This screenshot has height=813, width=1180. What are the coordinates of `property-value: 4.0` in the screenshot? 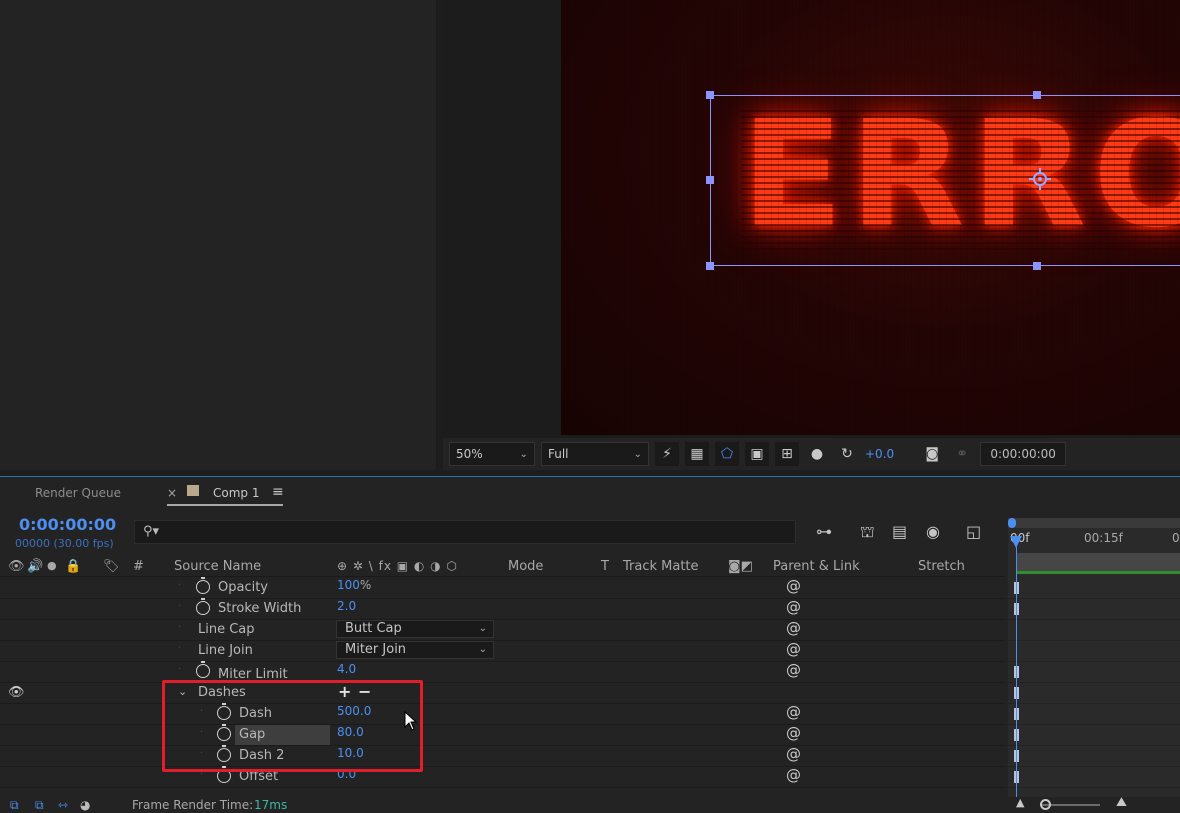 It's located at (346, 669).